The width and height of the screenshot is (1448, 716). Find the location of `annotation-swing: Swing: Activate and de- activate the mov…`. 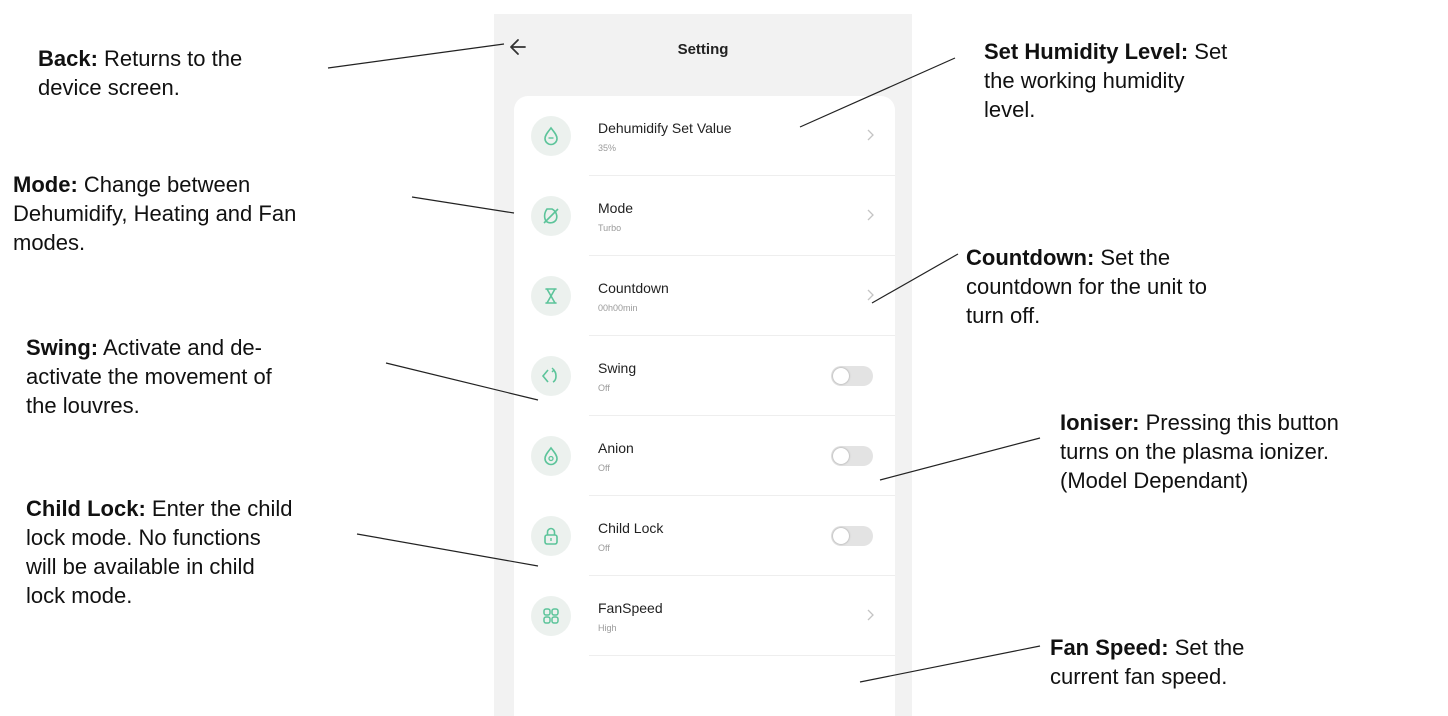

annotation-swing: Swing: Activate and de- activate the mov… is located at coordinates (149, 376).